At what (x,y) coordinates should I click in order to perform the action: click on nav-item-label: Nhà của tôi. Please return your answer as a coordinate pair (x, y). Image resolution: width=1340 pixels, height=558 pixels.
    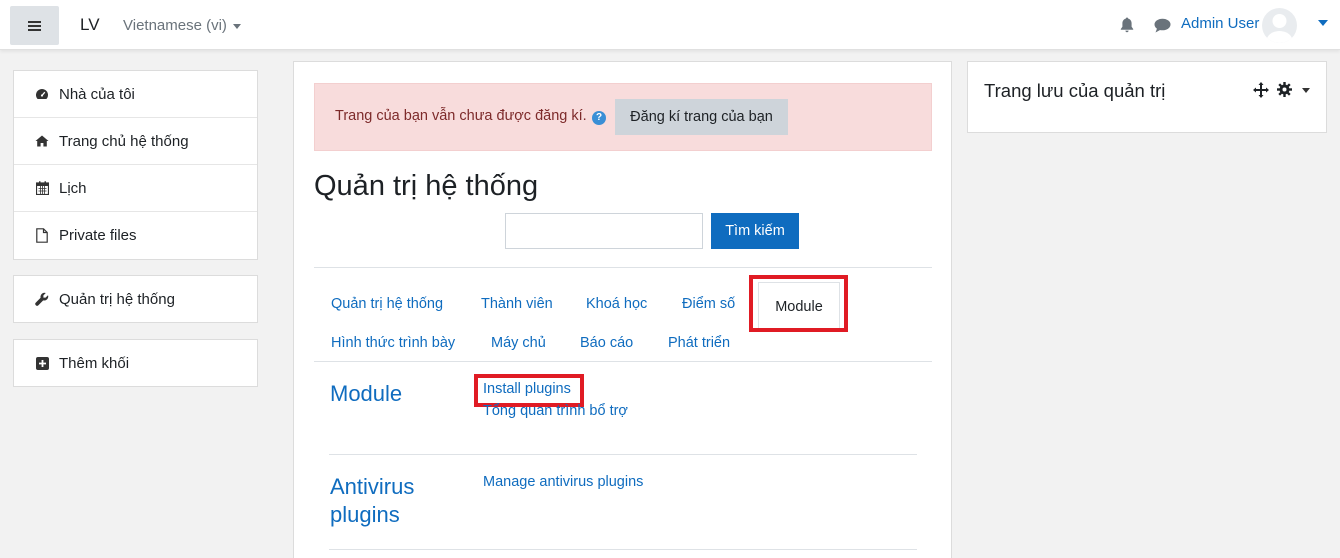
    Looking at the image, I should click on (97, 94).